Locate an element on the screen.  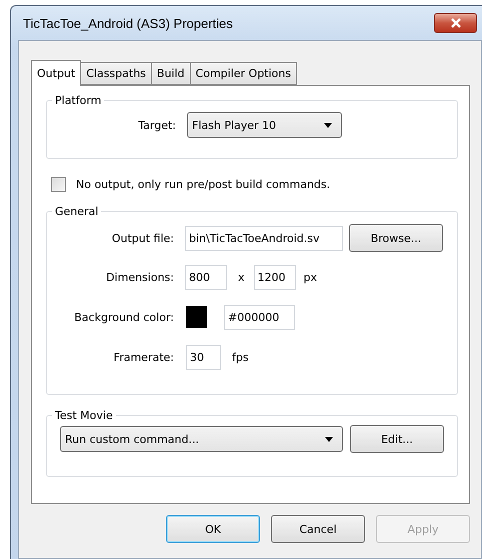
height-field: 1200 is located at coordinates (275, 277).